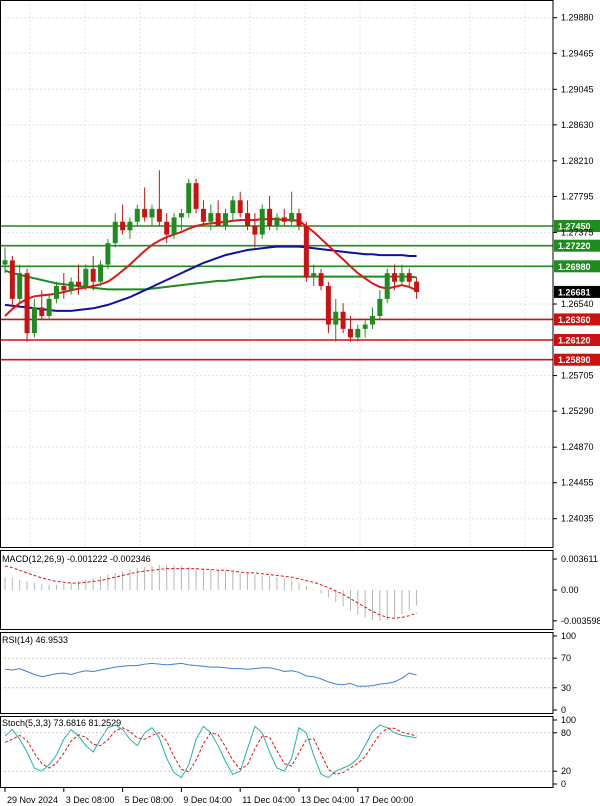 The width and height of the screenshot is (600, 806). What do you see at coordinates (207, 800) in the screenshot?
I see `time-tick-label: 9 Dec 04:00` at bounding box center [207, 800].